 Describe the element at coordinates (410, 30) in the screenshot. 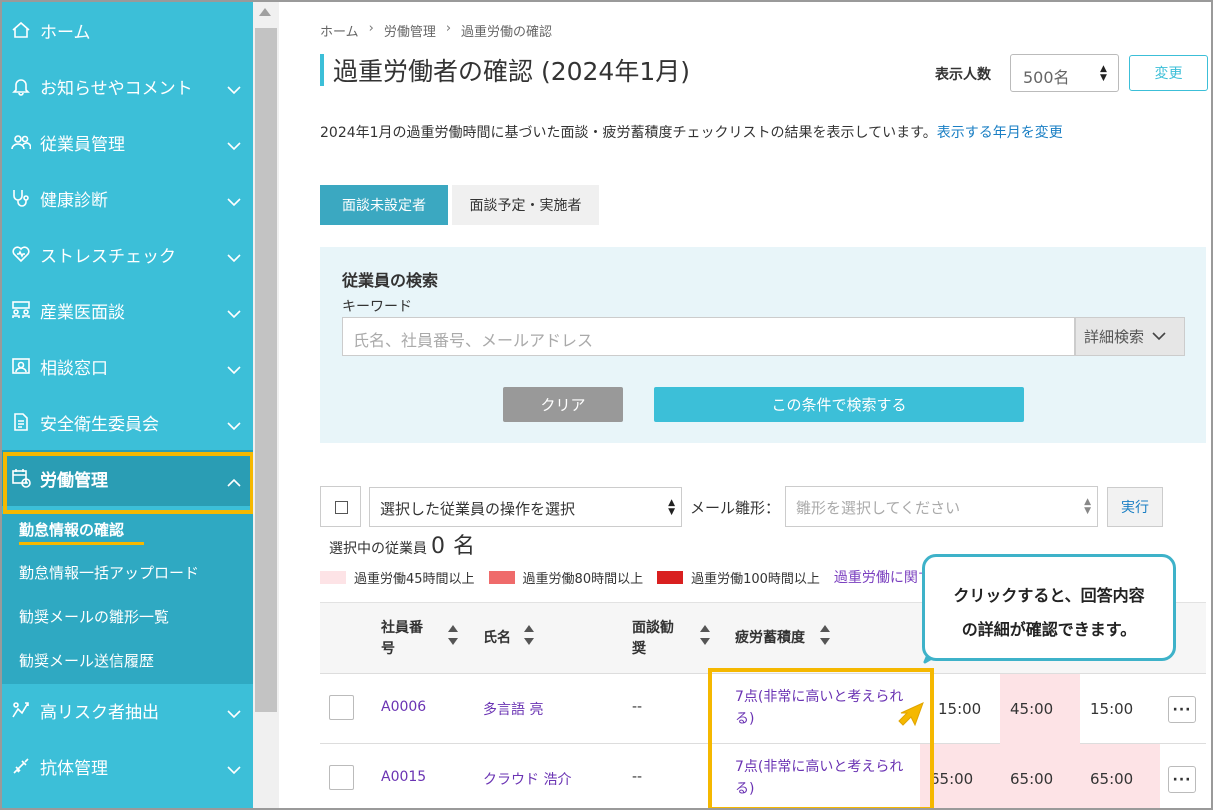

I see `breadcrumb-labor: 労働管理` at that location.